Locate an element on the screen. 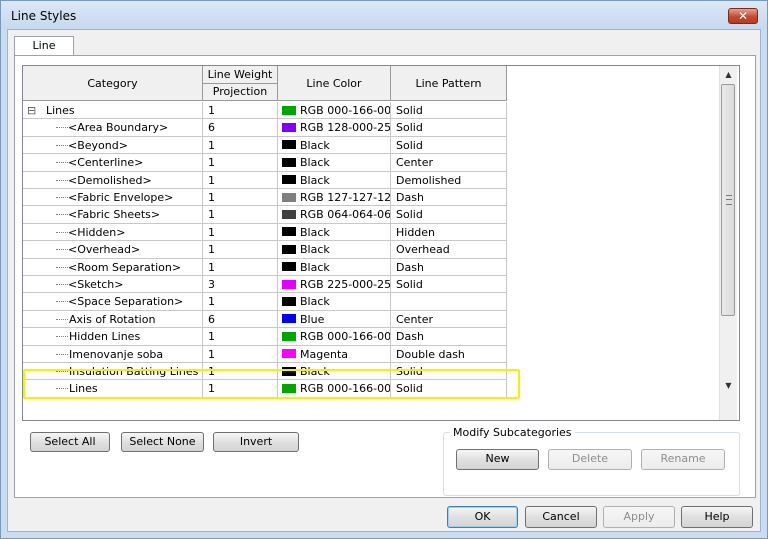 This screenshot has width=768, height=539. category-cell: <Area Boundary> is located at coordinates (113, 128).